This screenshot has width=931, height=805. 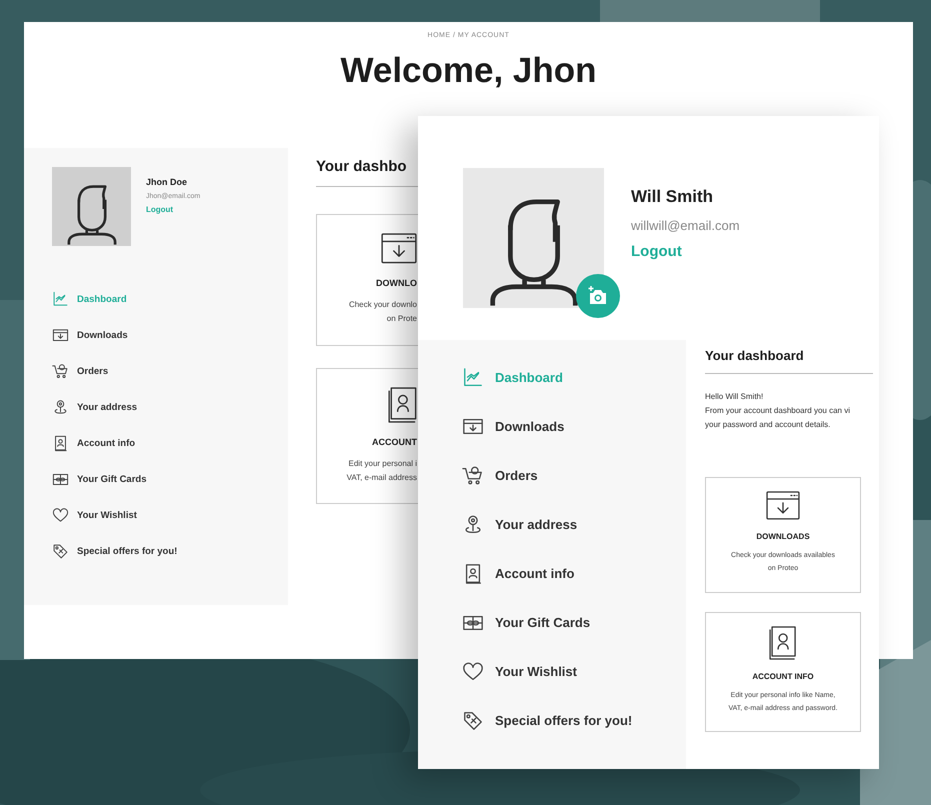 I want to click on user-name: Jhon Doe, so click(x=167, y=182).